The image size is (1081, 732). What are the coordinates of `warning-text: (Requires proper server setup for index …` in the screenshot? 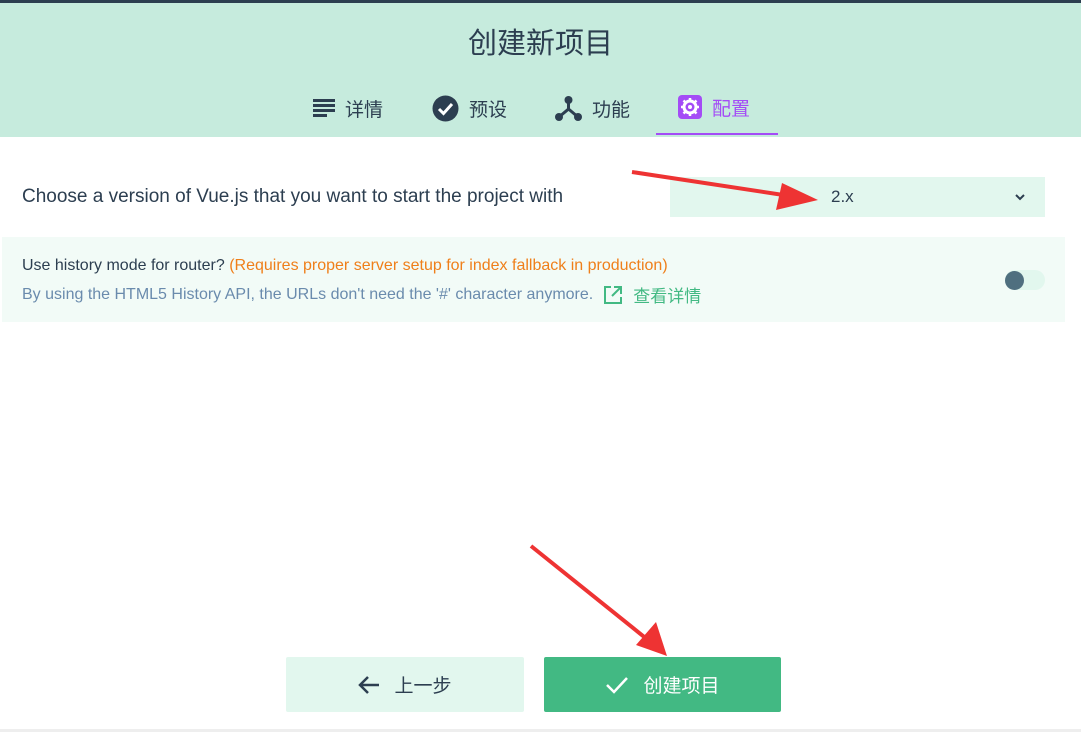 It's located at (448, 265).